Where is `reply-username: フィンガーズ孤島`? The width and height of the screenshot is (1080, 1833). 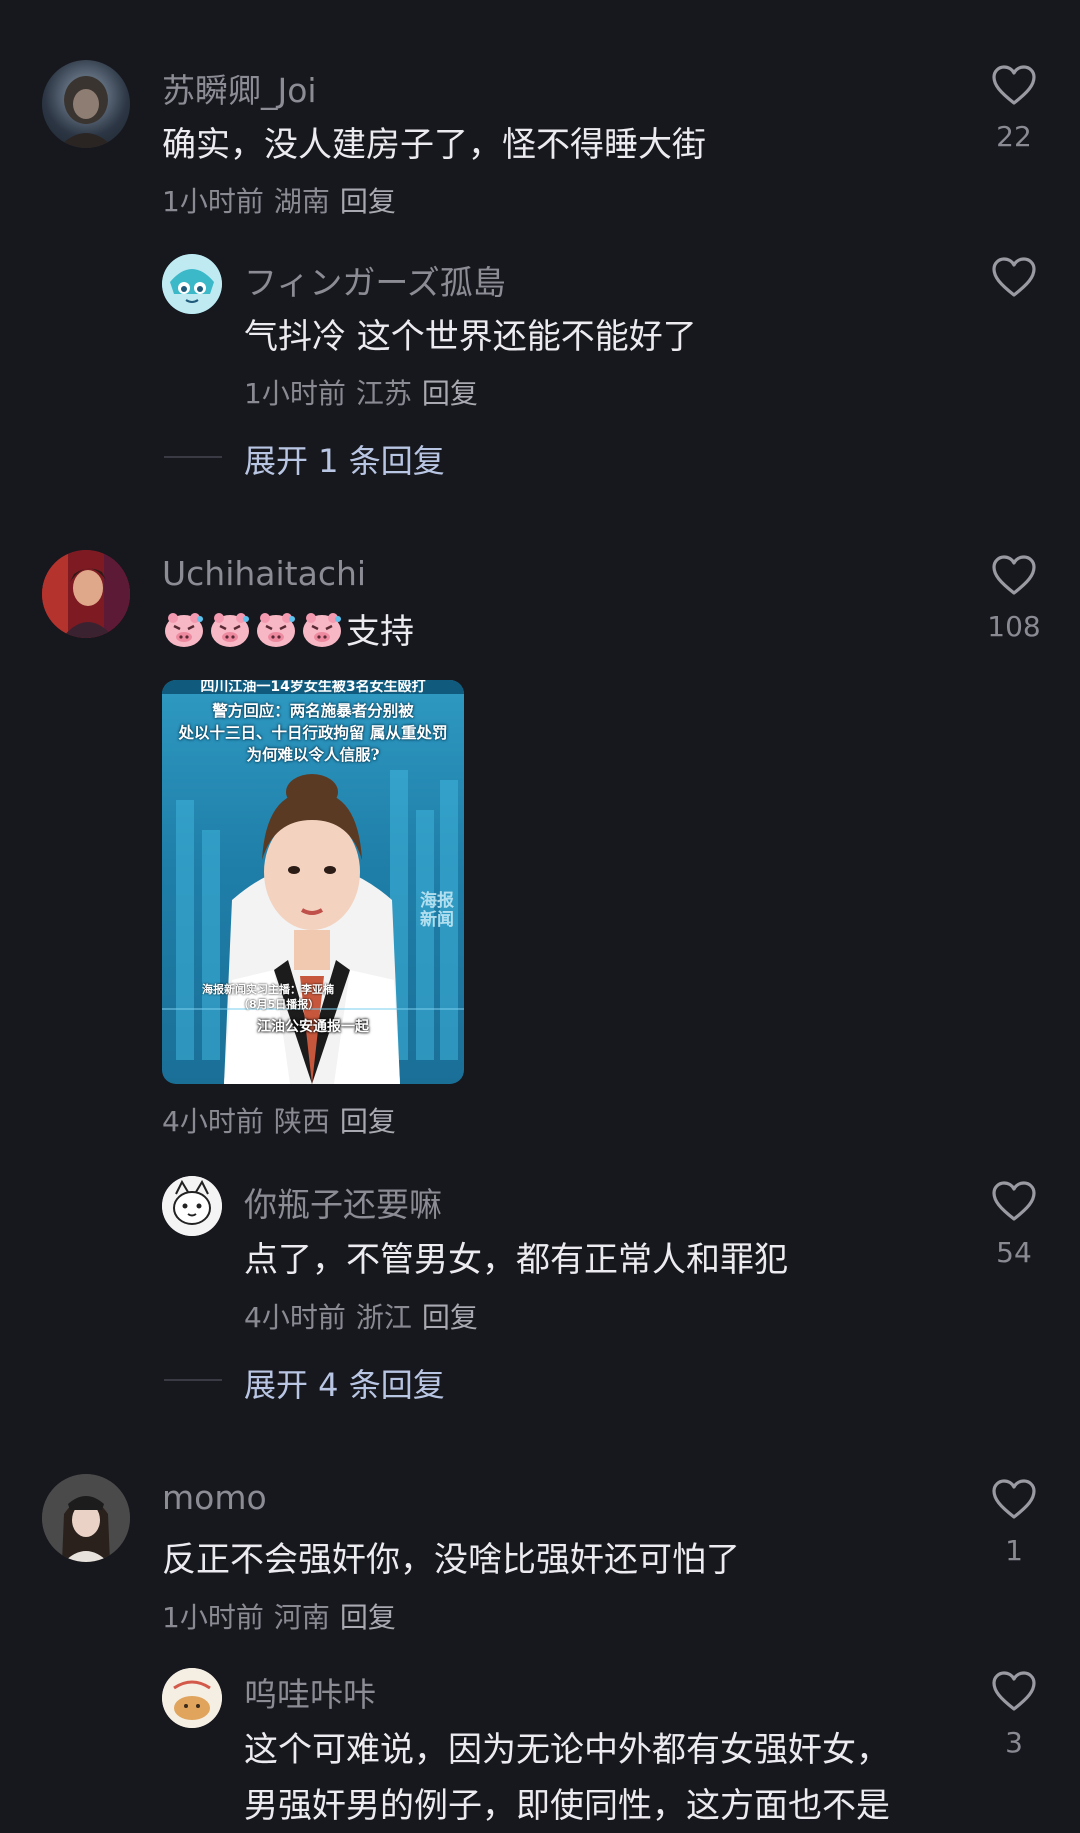
reply-username: フィンガーズ孤島 is located at coordinates (375, 280).